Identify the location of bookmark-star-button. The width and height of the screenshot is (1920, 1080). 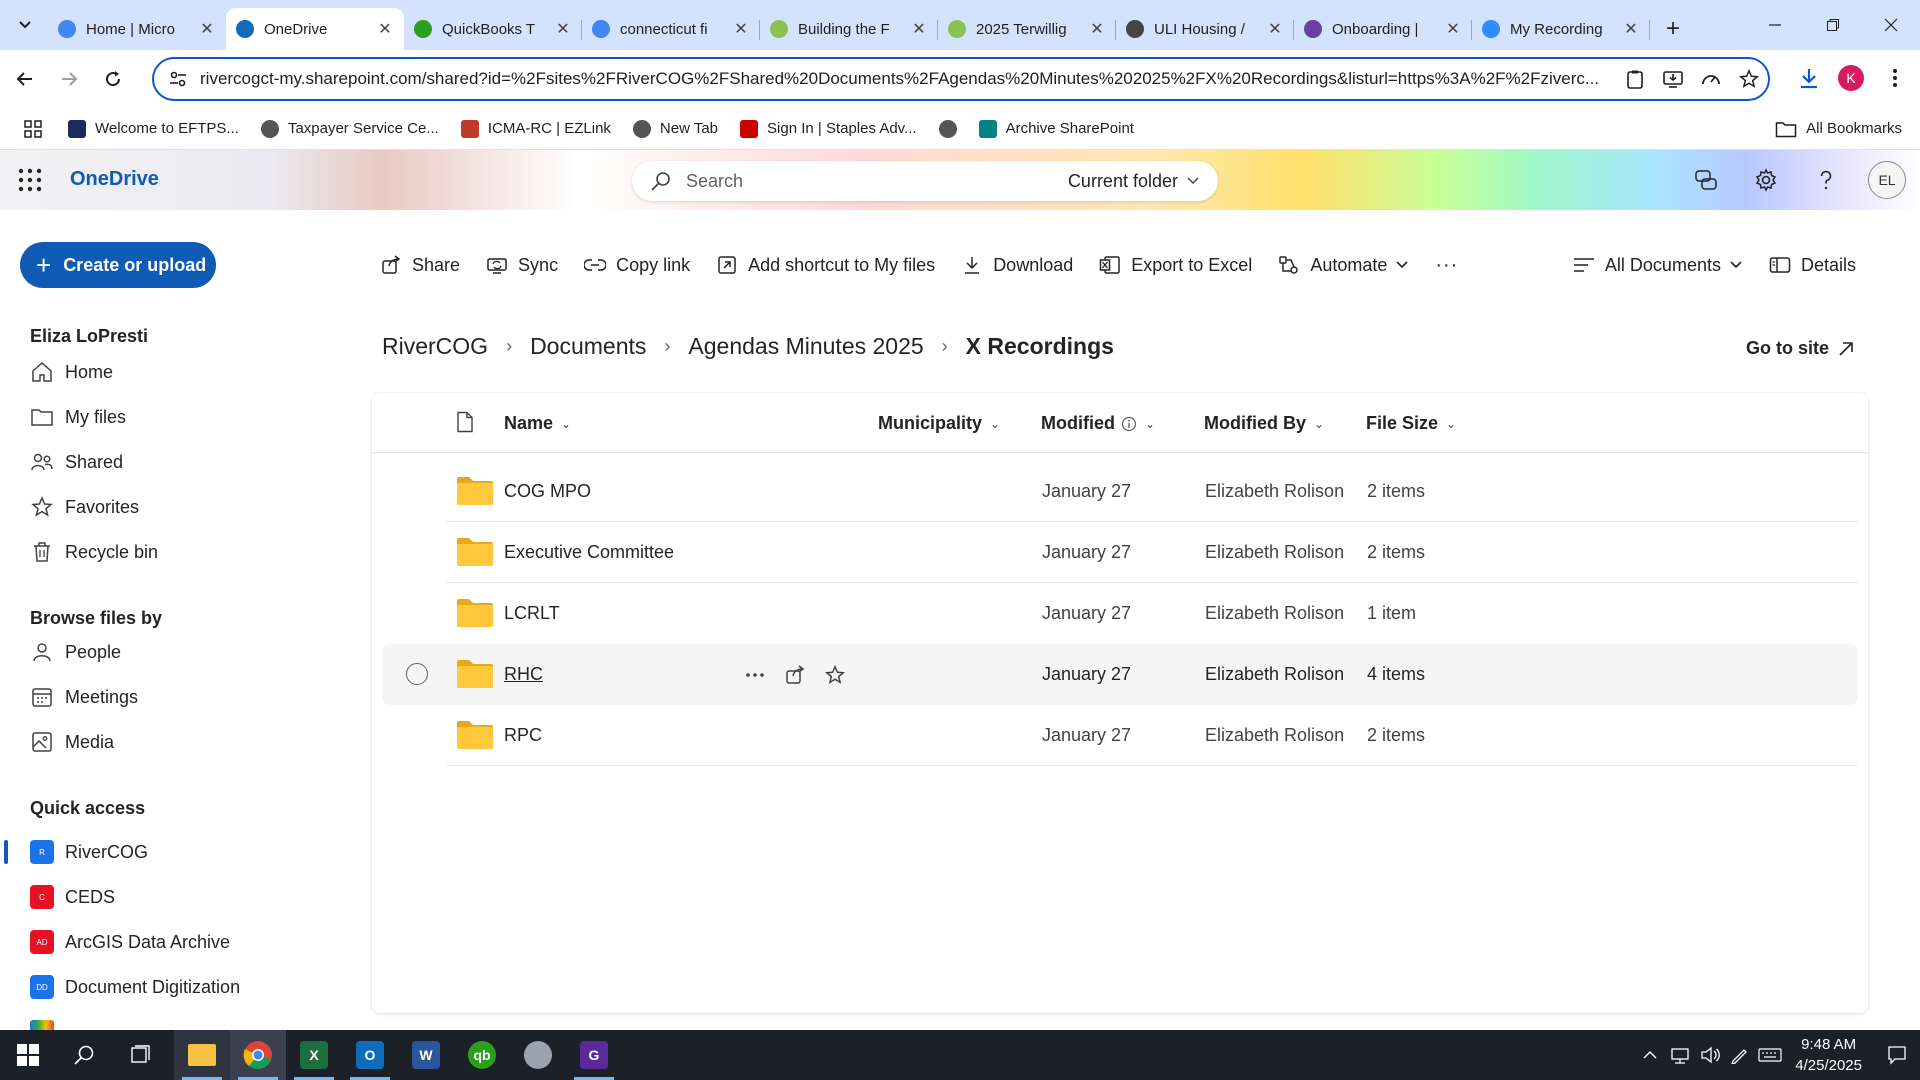
(1749, 79).